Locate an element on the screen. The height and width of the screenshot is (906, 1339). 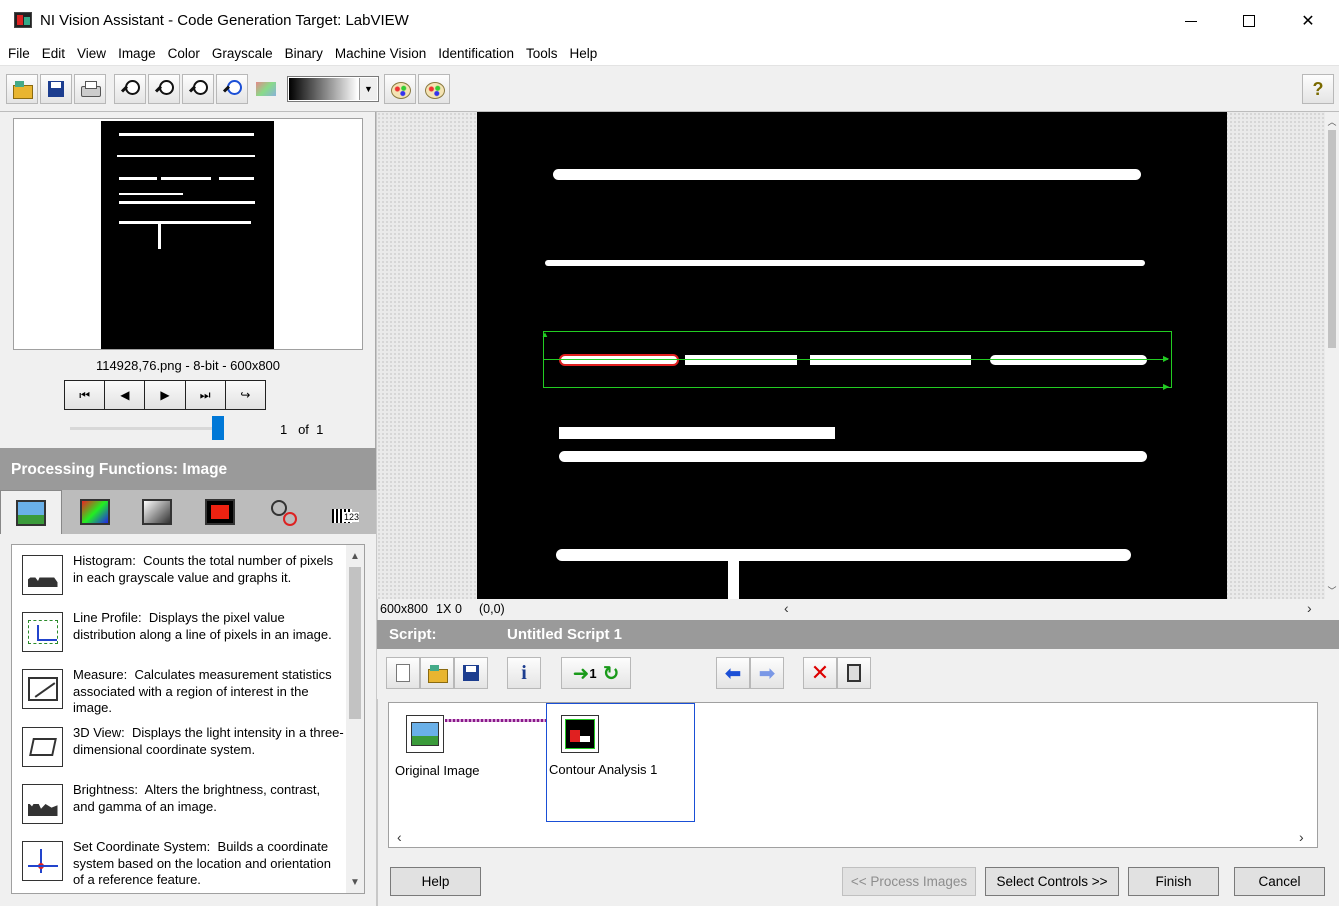
menu-grayscale: Grayscale is located at coordinates (242, 53).